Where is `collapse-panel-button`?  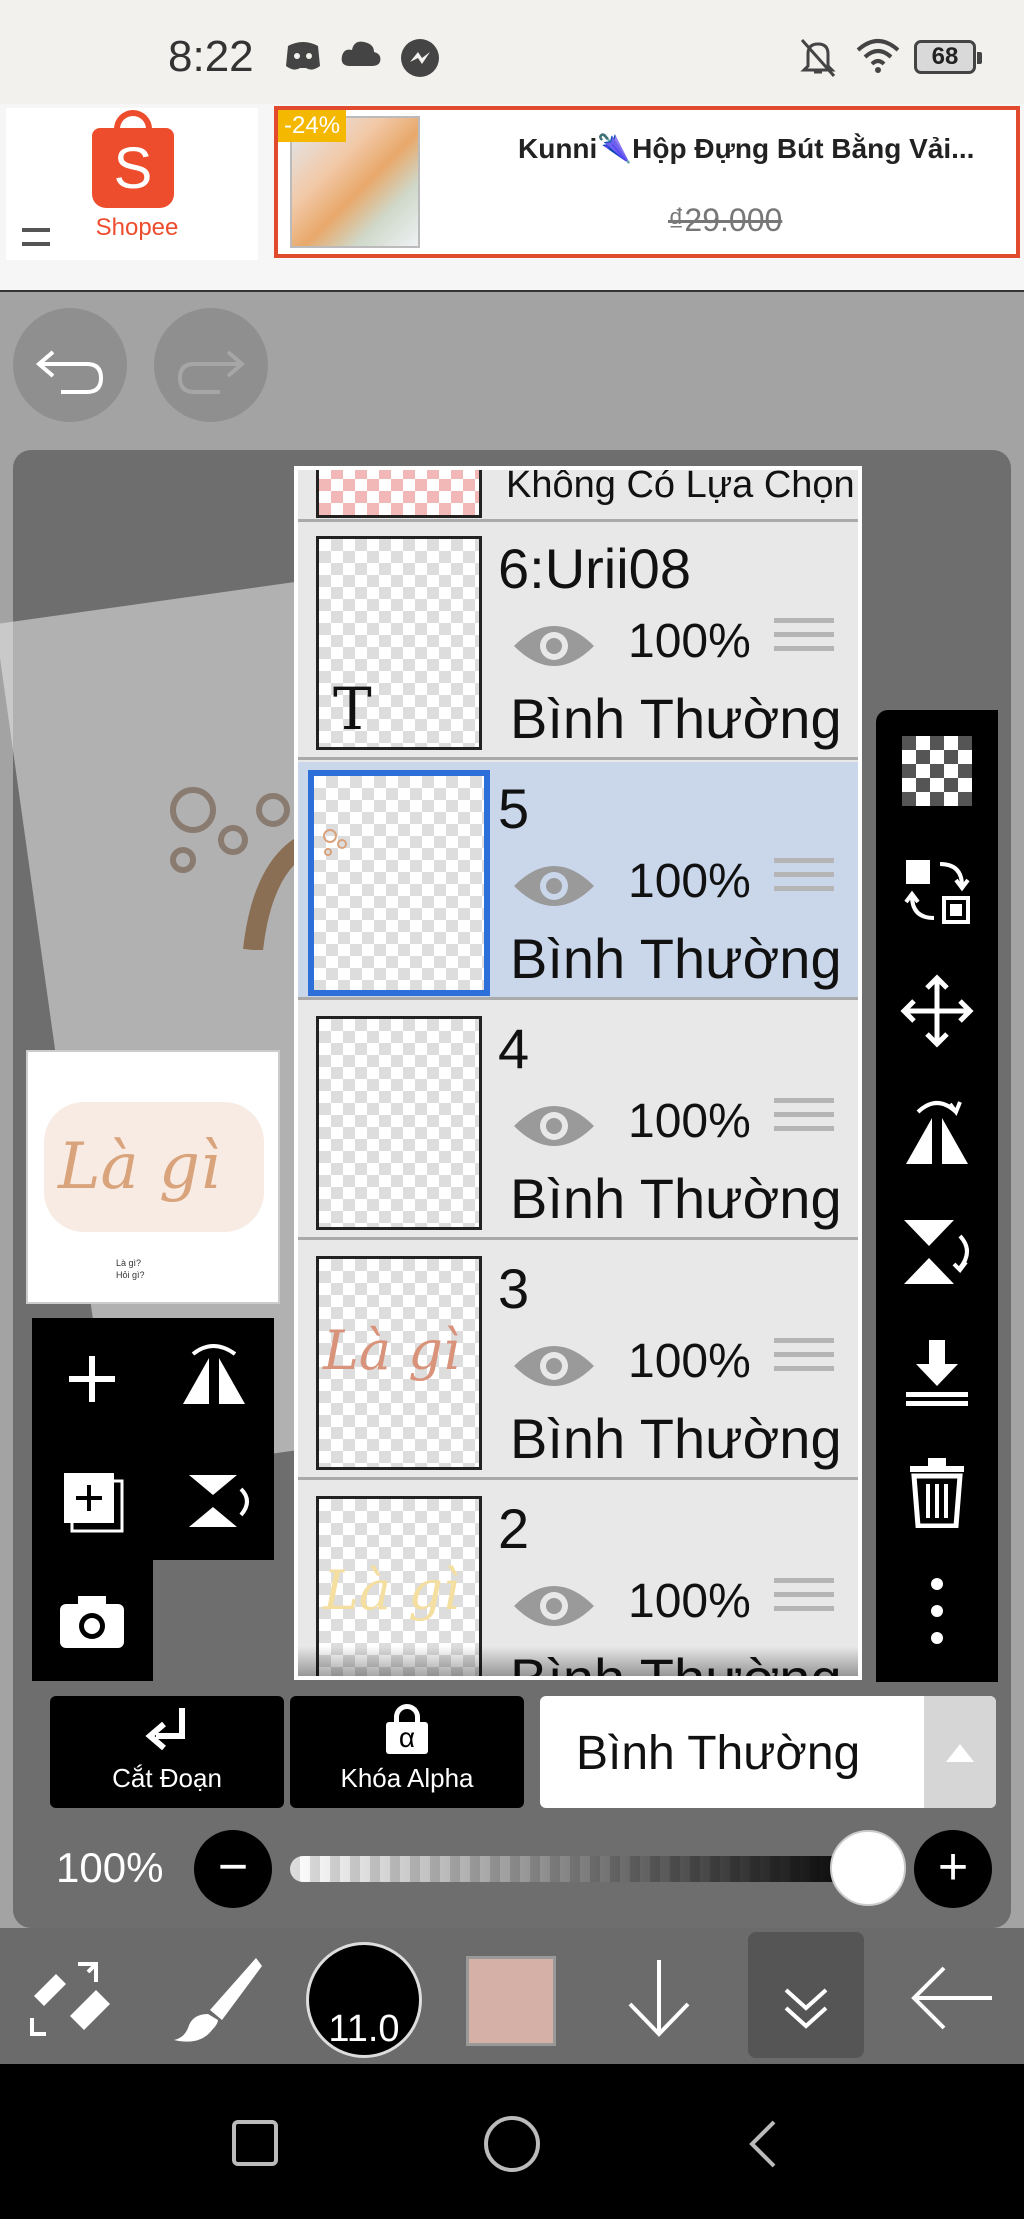
collapse-panel-button is located at coordinates (806, 1995).